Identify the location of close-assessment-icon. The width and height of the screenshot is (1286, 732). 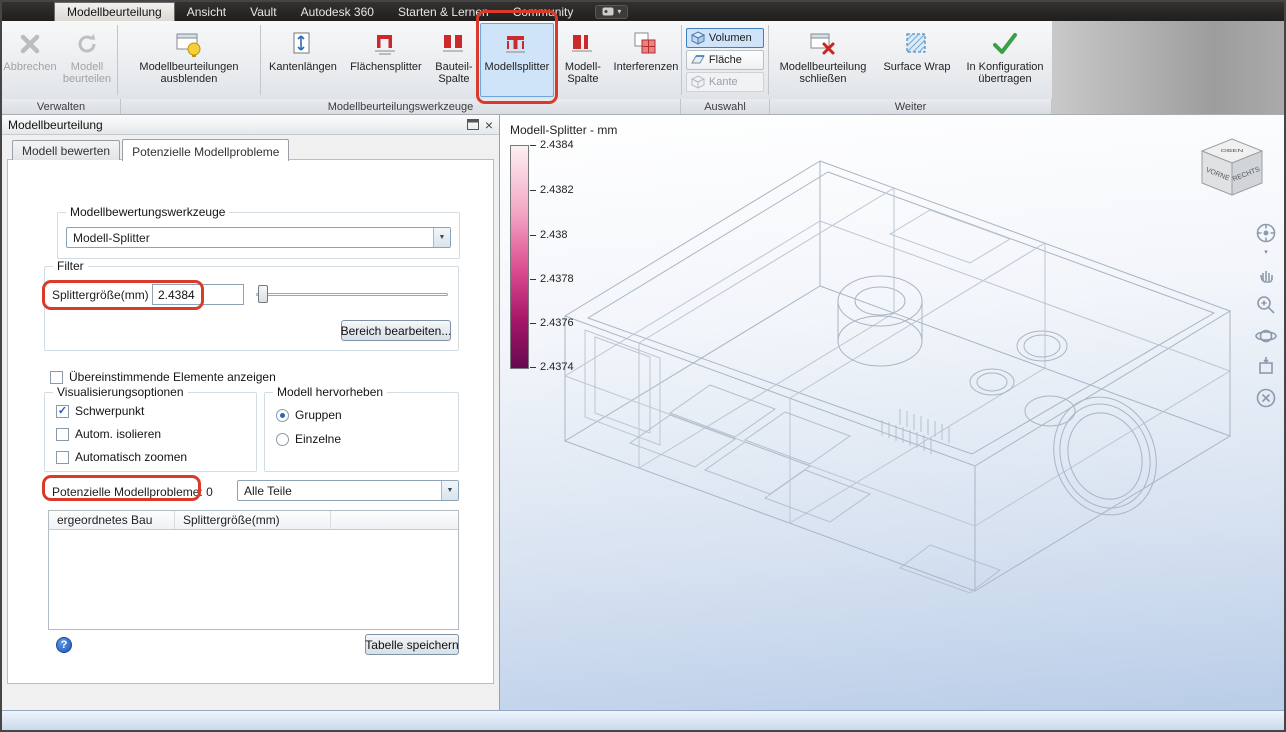
(823, 44).